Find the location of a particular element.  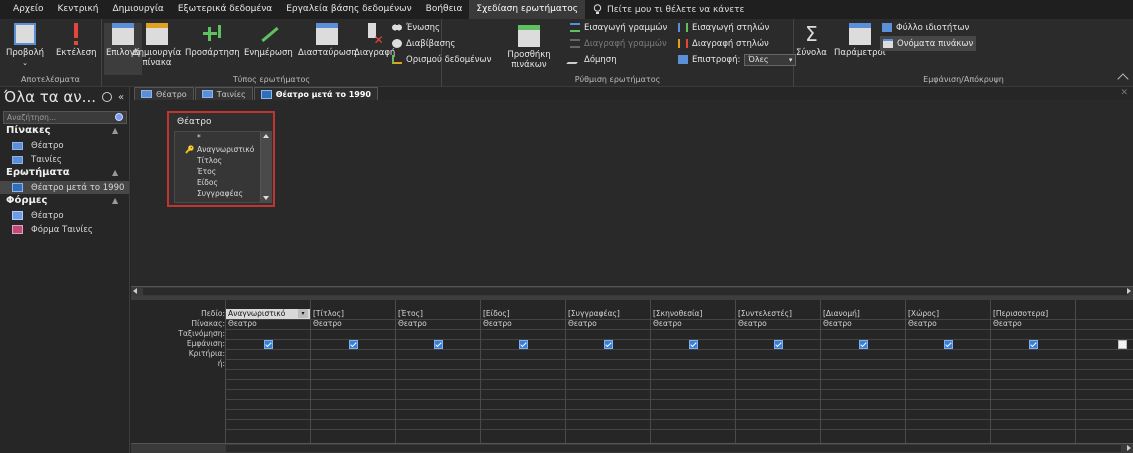

property-sheet-button: Φύλλο ιδιοτήτων is located at coordinates (925, 27).